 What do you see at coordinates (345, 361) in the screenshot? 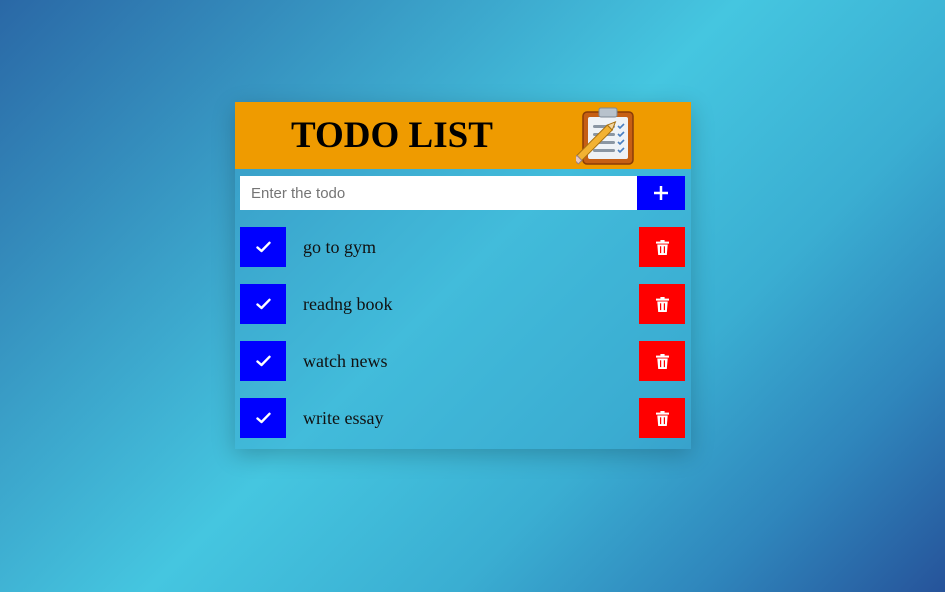
I see `todo-text: watch news` at bounding box center [345, 361].